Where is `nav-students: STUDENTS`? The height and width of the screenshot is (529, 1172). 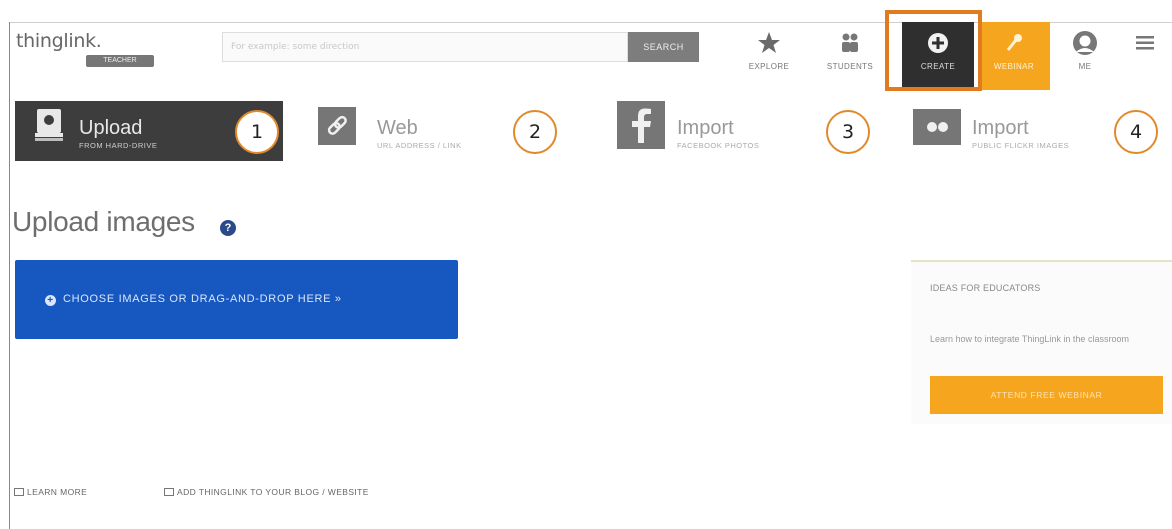
nav-students: STUDENTS is located at coordinates (850, 56).